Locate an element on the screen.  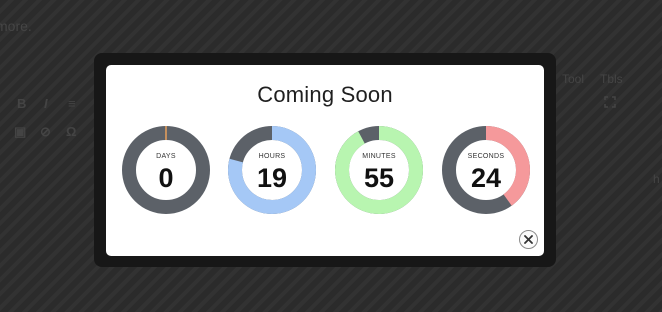
background-code-icon: Ω is located at coordinates (71, 131).